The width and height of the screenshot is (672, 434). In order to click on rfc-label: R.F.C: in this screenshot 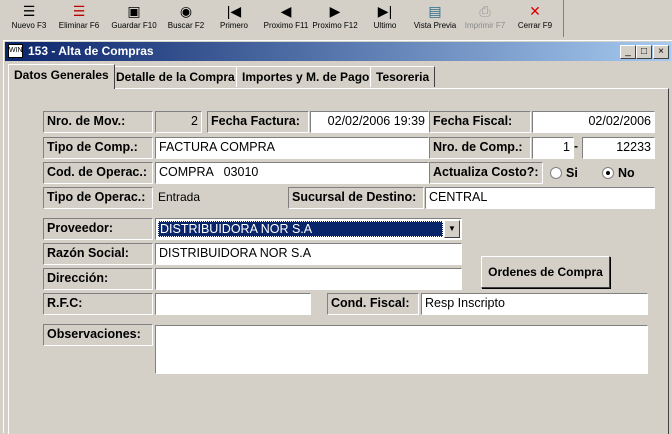, I will do `click(98, 304)`.